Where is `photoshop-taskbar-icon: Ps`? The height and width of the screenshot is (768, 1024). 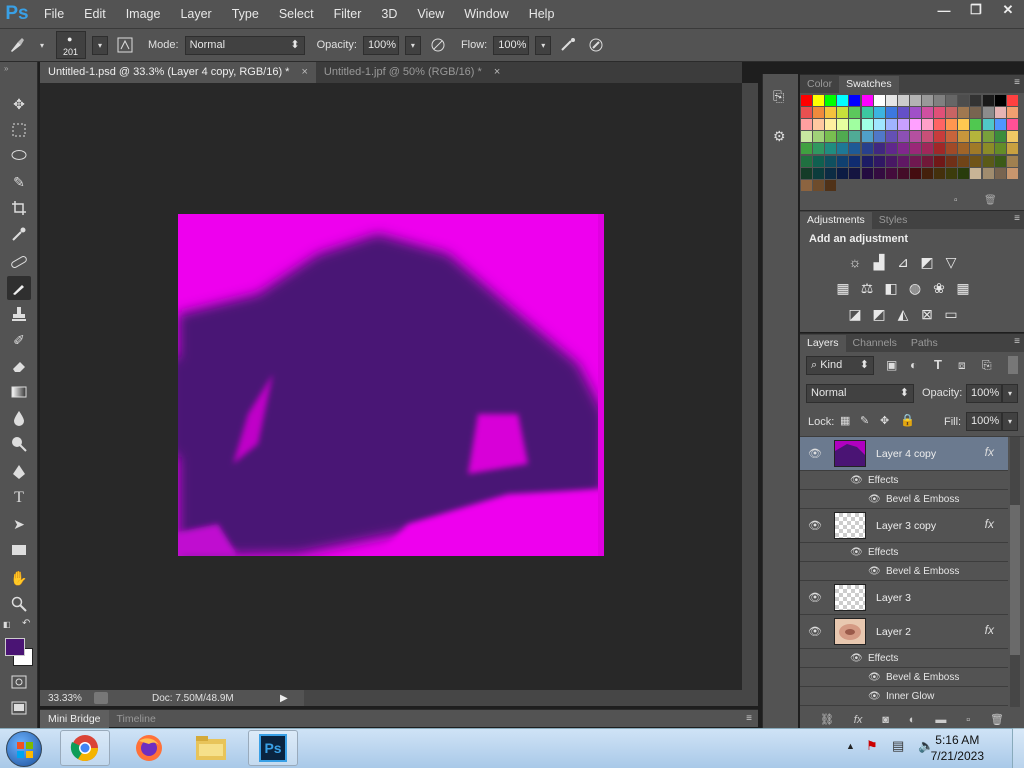 photoshop-taskbar-icon: Ps is located at coordinates (273, 748).